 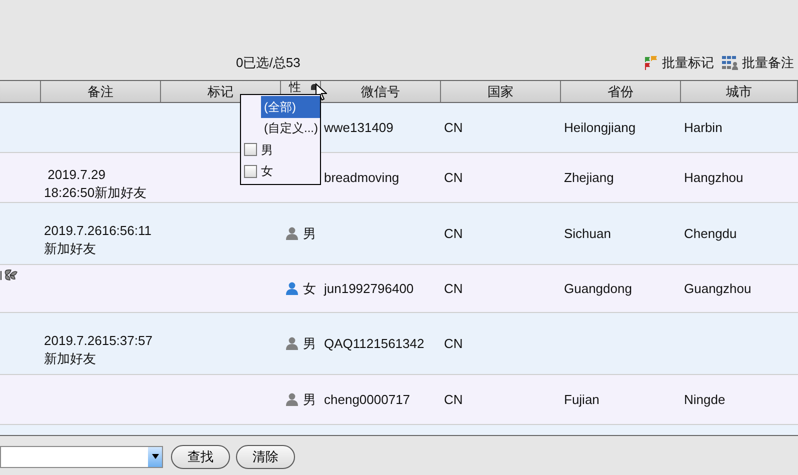 What do you see at coordinates (730, 63) in the screenshot?
I see `grid-icon` at bounding box center [730, 63].